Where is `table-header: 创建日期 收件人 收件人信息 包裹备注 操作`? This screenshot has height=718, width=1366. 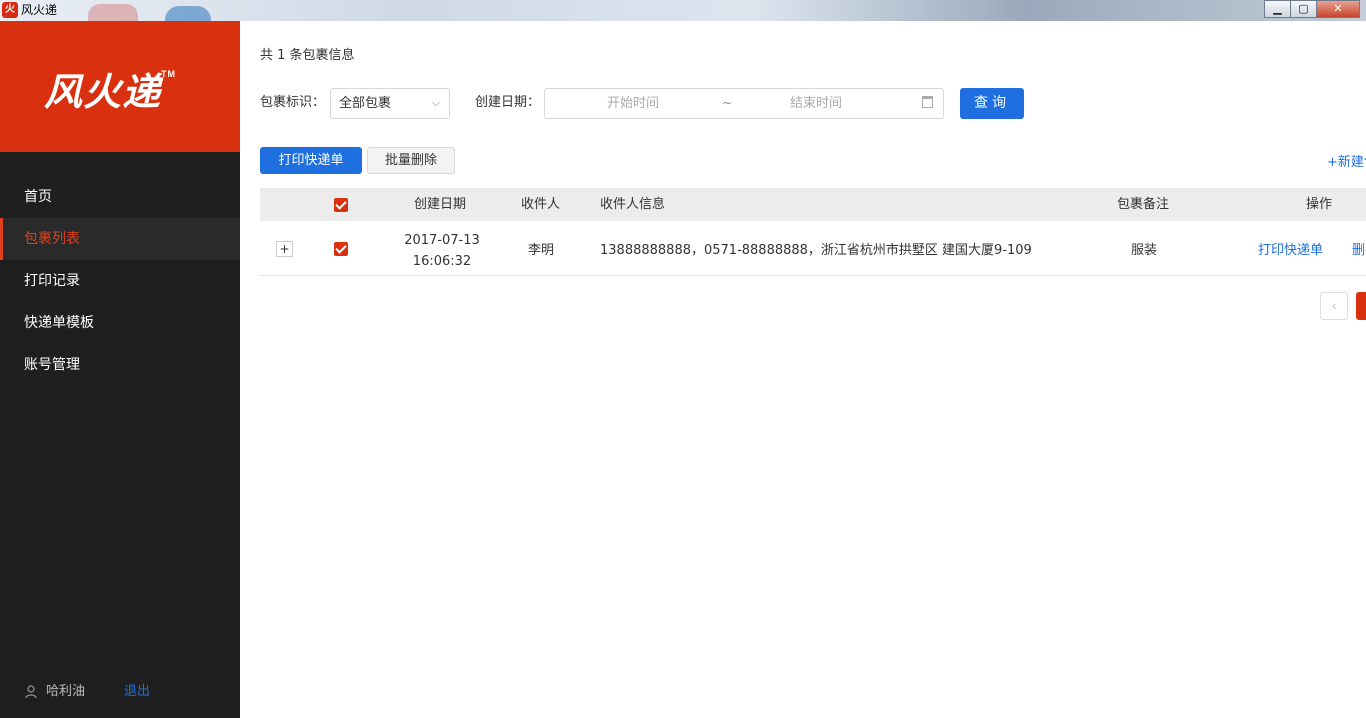 table-header: 创建日期 收件人 收件人信息 包裹备注 操作 is located at coordinates (813, 204).